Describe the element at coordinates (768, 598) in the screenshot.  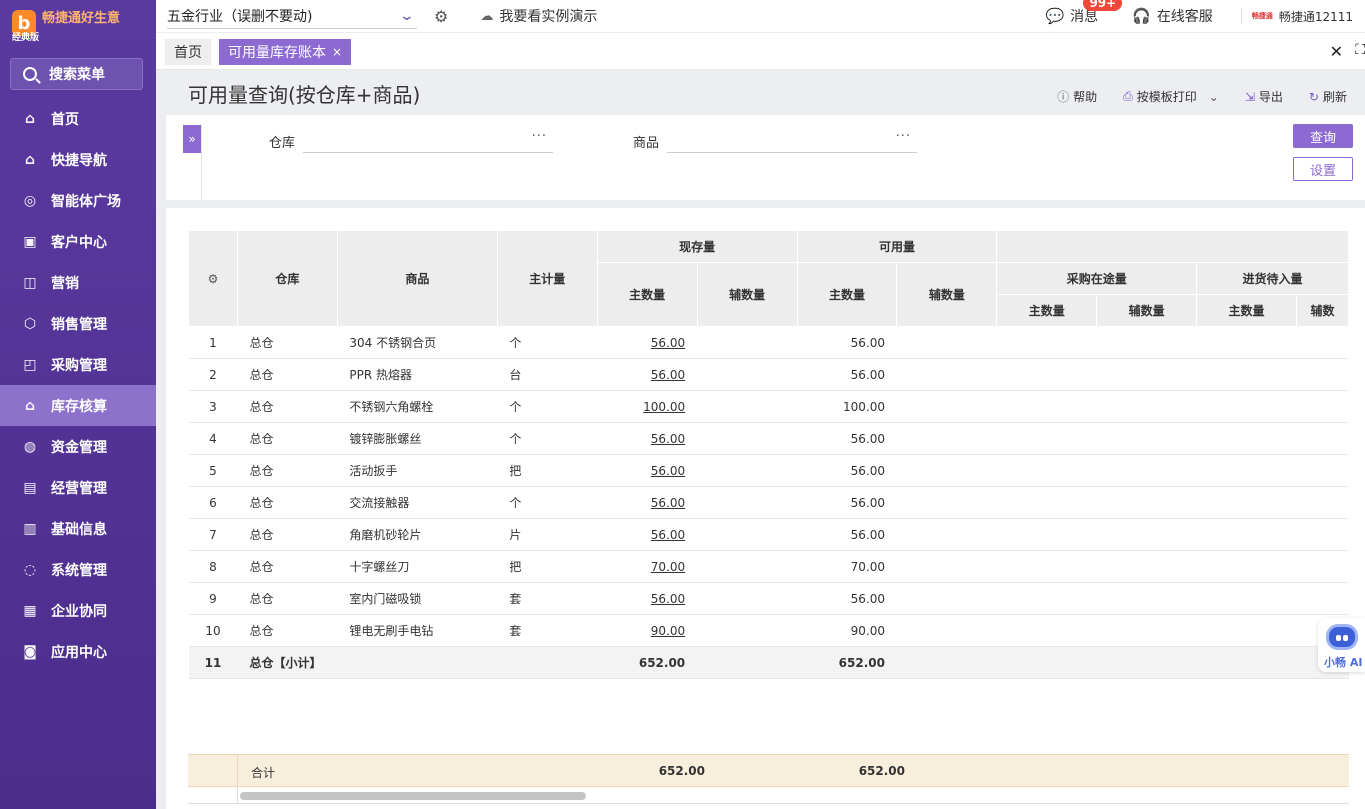
I see `table-row: 9 总仓 室内门磁吸锁套 56.00 56.00` at that location.